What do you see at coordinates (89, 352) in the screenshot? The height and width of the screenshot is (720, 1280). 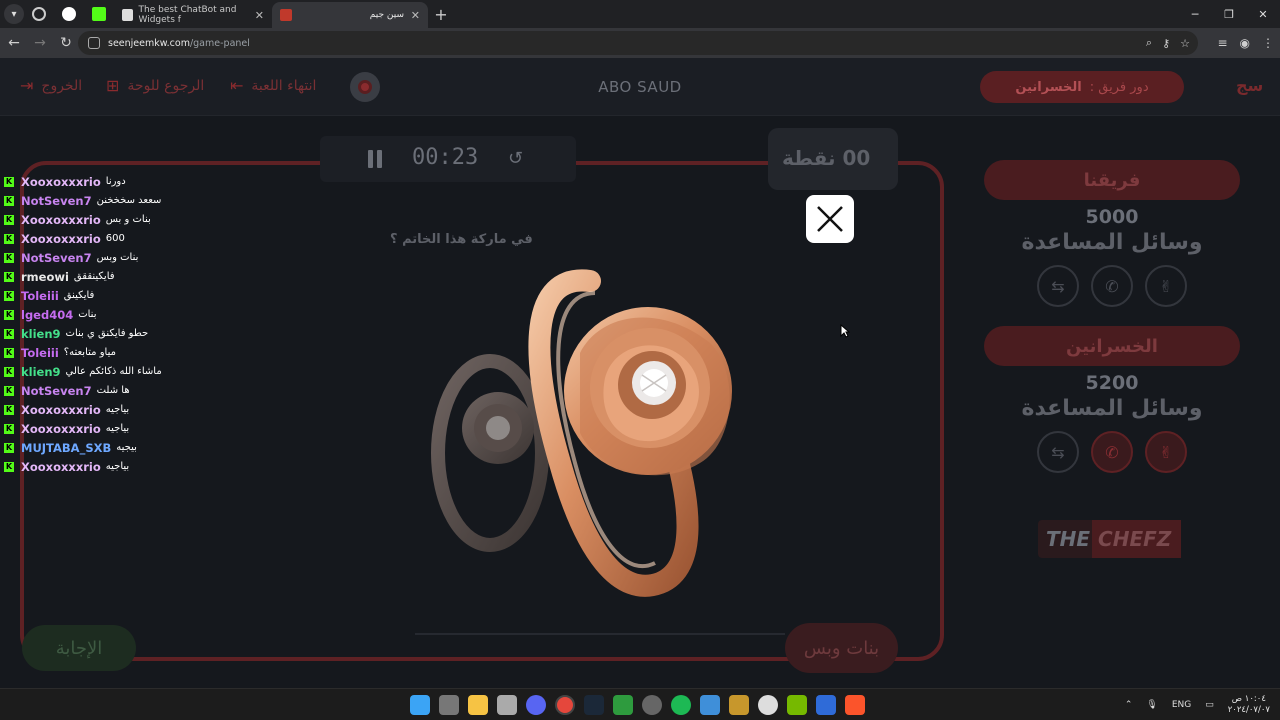 I see `chat-text: مياو متابعته؟` at bounding box center [89, 352].